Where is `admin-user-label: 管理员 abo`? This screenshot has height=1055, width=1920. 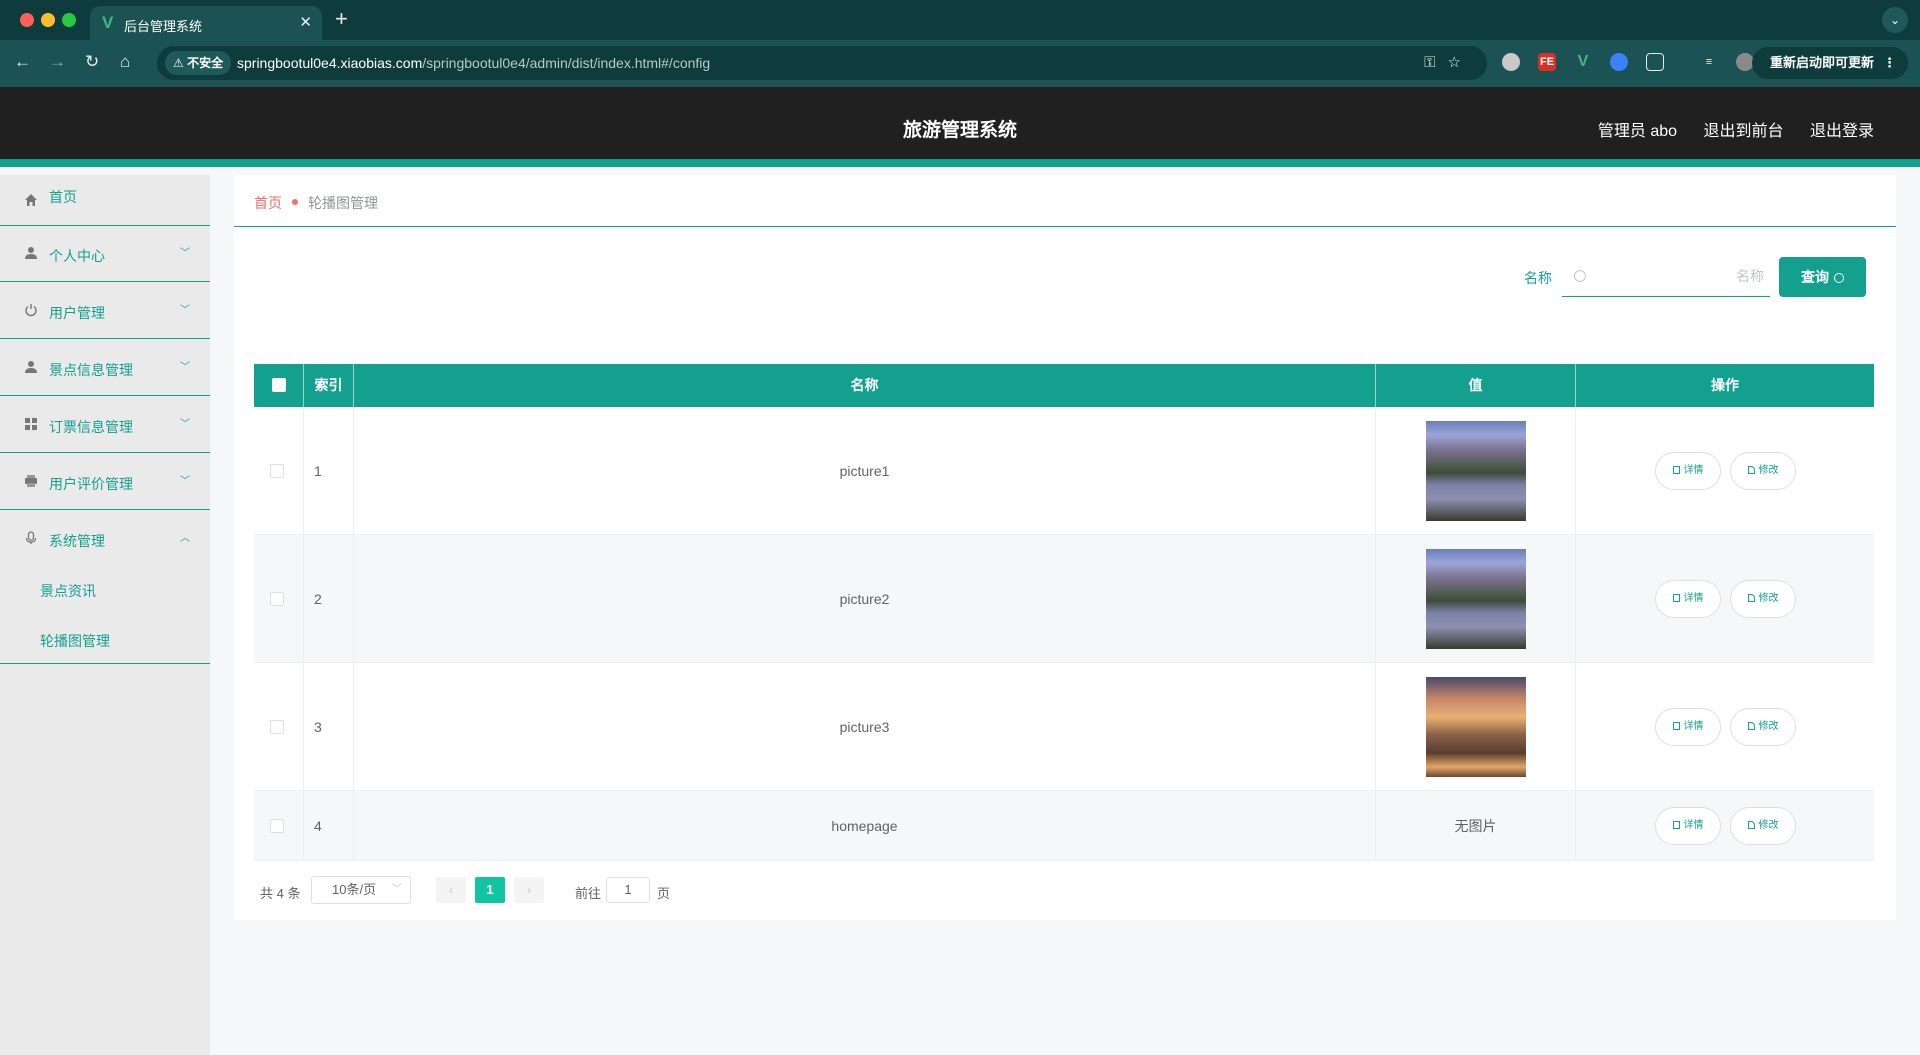
admin-user-label: 管理员 abo is located at coordinates (1637, 131).